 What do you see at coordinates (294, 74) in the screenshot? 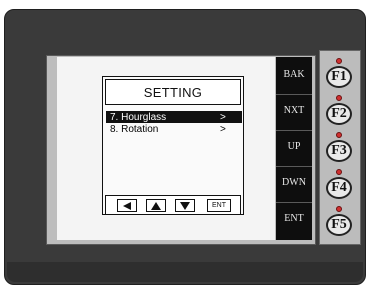
I see `softkey-bak: BAK` at bounding box center [294, 74].